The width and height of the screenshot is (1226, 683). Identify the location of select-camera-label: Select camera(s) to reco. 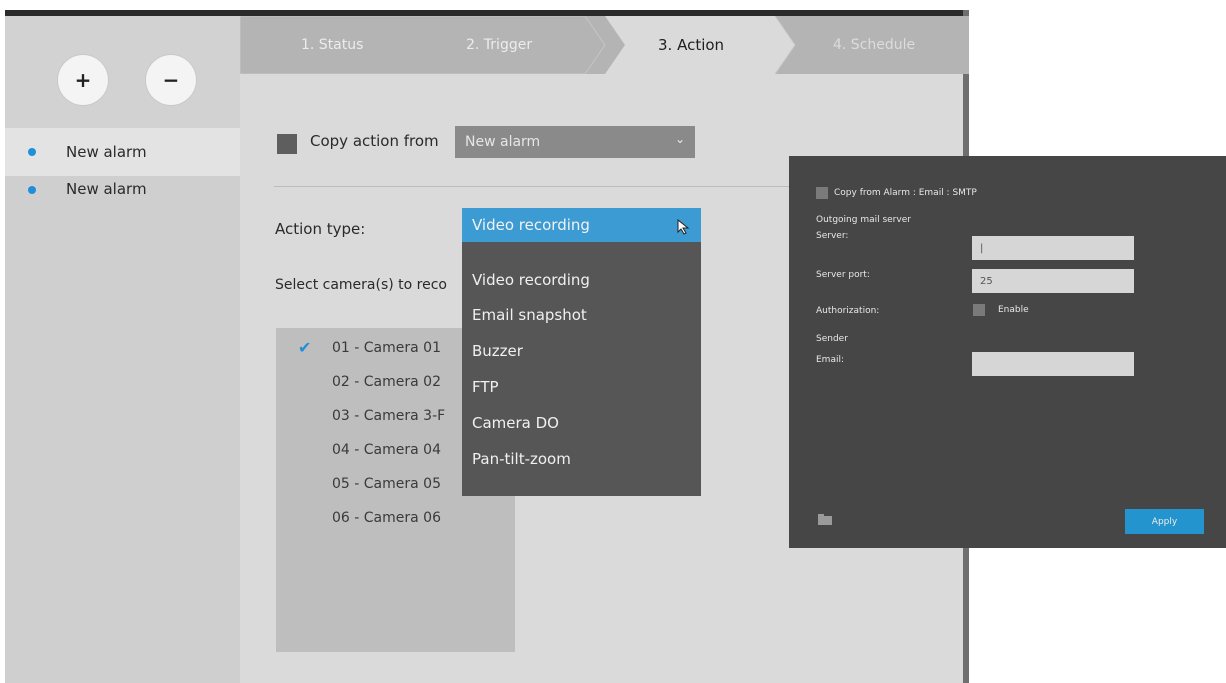
(361, 285).